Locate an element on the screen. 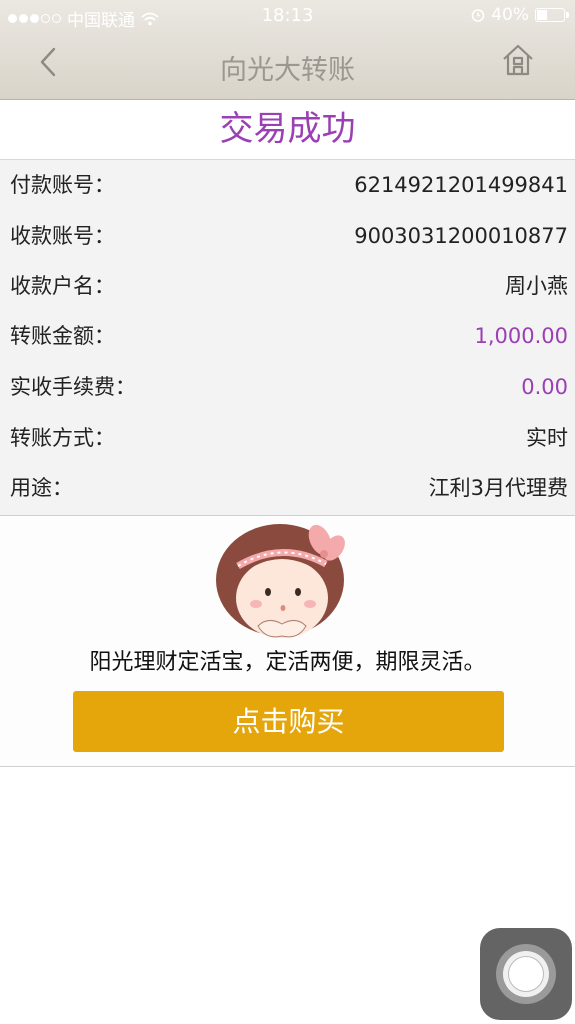 The height and width of the screenshot is (1024, 575). nav-bar: 向光大转账 is located at coordinates (287, 65).